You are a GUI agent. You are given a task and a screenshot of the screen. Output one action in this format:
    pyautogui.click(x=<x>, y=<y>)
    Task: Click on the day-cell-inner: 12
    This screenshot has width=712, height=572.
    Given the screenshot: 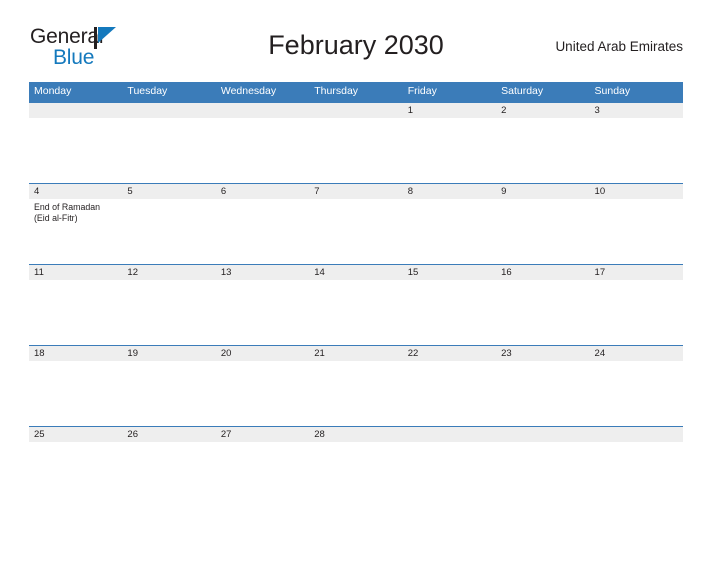 What is the action you would take?
    pyautogui.click(x=169, y=304)
    